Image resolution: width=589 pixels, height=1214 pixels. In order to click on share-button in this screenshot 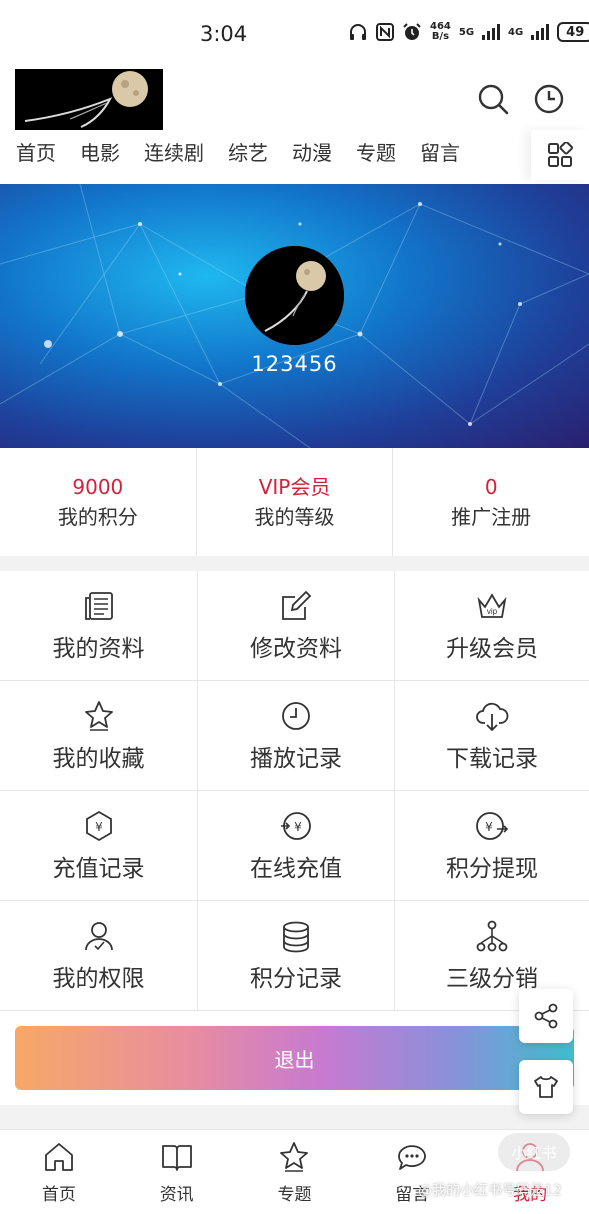, I will do `click(546, 1016)`.